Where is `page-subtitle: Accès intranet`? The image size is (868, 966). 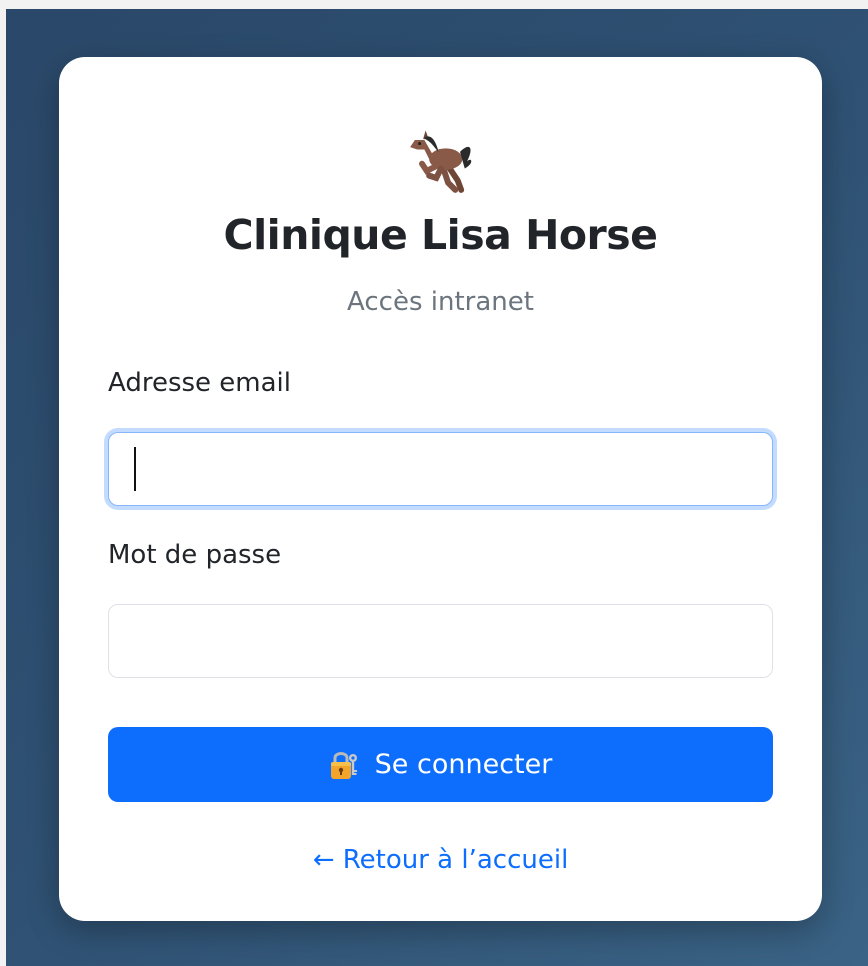
page-subtitle: Accès intranet is located at coordinates (440, 302).